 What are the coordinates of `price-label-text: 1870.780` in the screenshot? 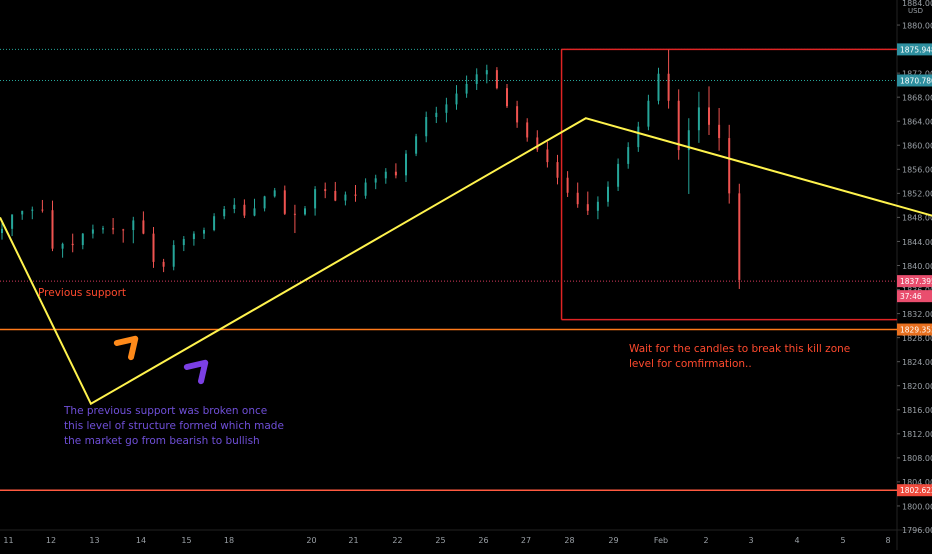 It's located at (916, 80).